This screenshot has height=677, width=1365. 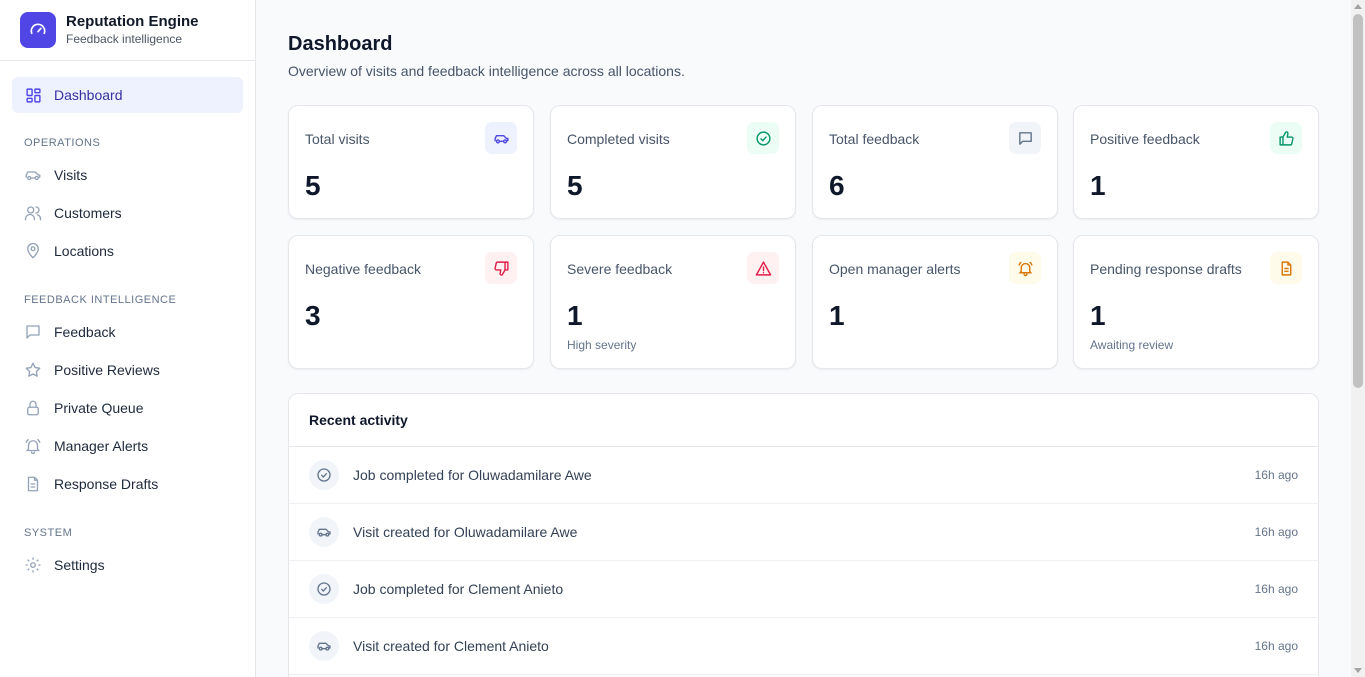 I want to click on activity-text: Visit created for Clement Anieto, so click(x=451, y=646).